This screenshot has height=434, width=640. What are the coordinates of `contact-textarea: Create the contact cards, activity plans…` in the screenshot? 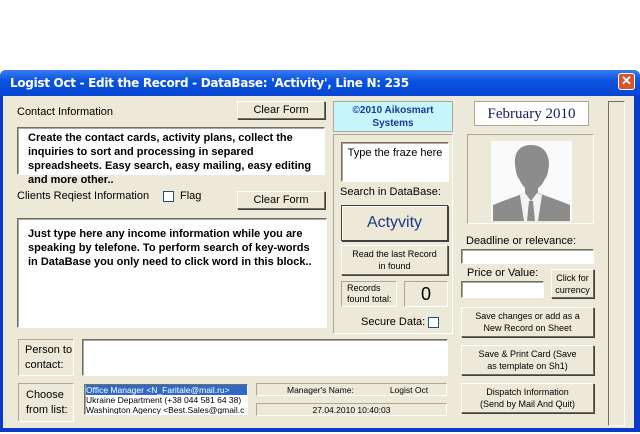 It's located at (171, 156).